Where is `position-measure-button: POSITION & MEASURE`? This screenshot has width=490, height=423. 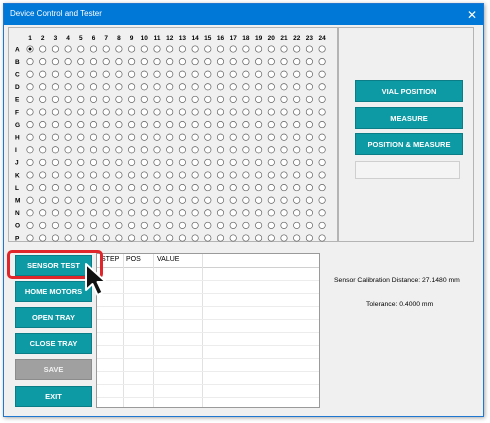
position-measure-button: POSITION & MEASURE is located at coordinates (409, 144).